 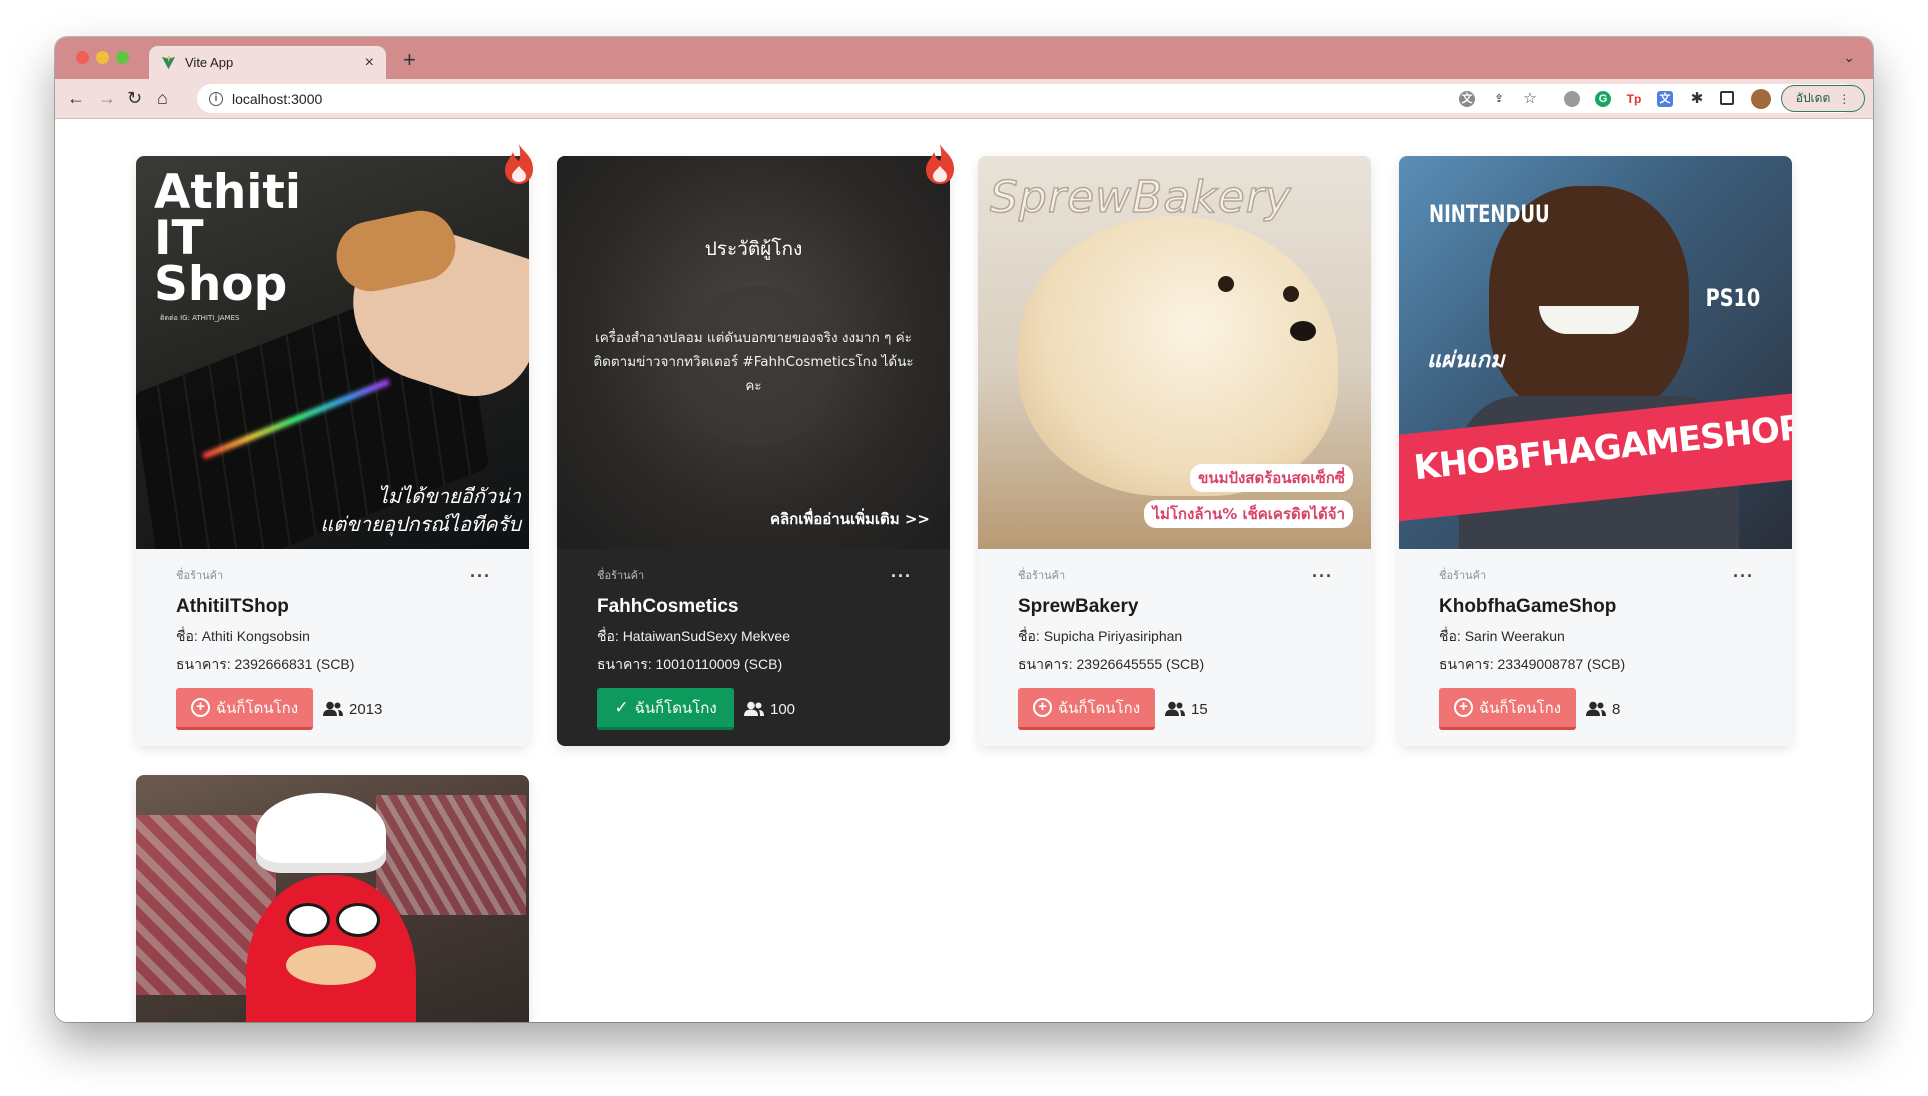 I want to click on dog-nose, so click(x=1303, y=331).